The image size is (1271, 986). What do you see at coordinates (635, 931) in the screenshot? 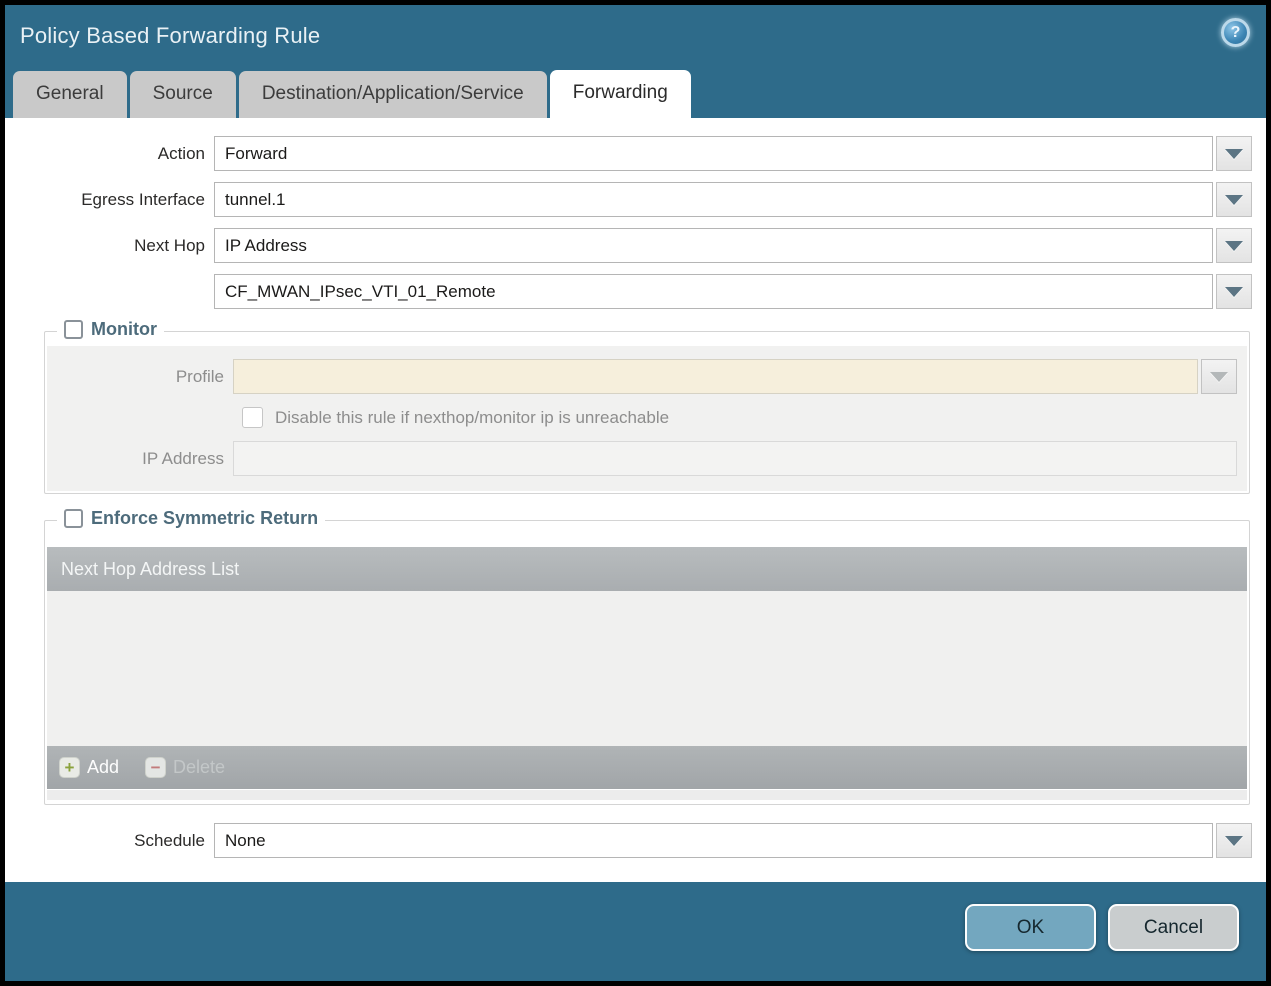
I see `dialog-footer: OK Cancel` at bounding box center [635, 931].